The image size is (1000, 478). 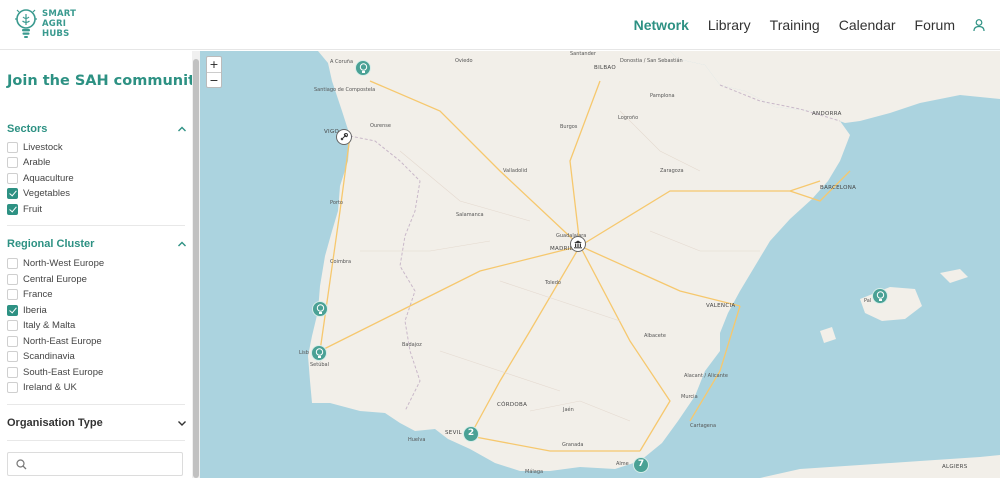 What do you see at coordinates (50, 387) in the screenshot?
I see `checkbox-label: Ireland & UK` at bounding box center [50, 387].